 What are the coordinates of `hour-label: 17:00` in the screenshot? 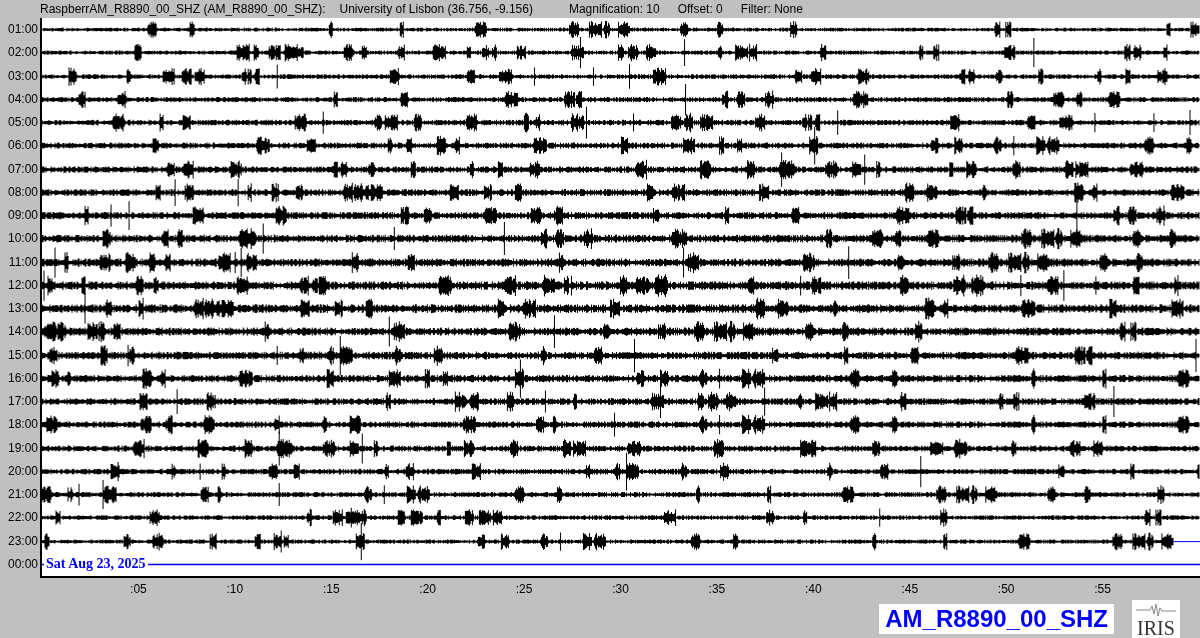 It's located at (22, 401).